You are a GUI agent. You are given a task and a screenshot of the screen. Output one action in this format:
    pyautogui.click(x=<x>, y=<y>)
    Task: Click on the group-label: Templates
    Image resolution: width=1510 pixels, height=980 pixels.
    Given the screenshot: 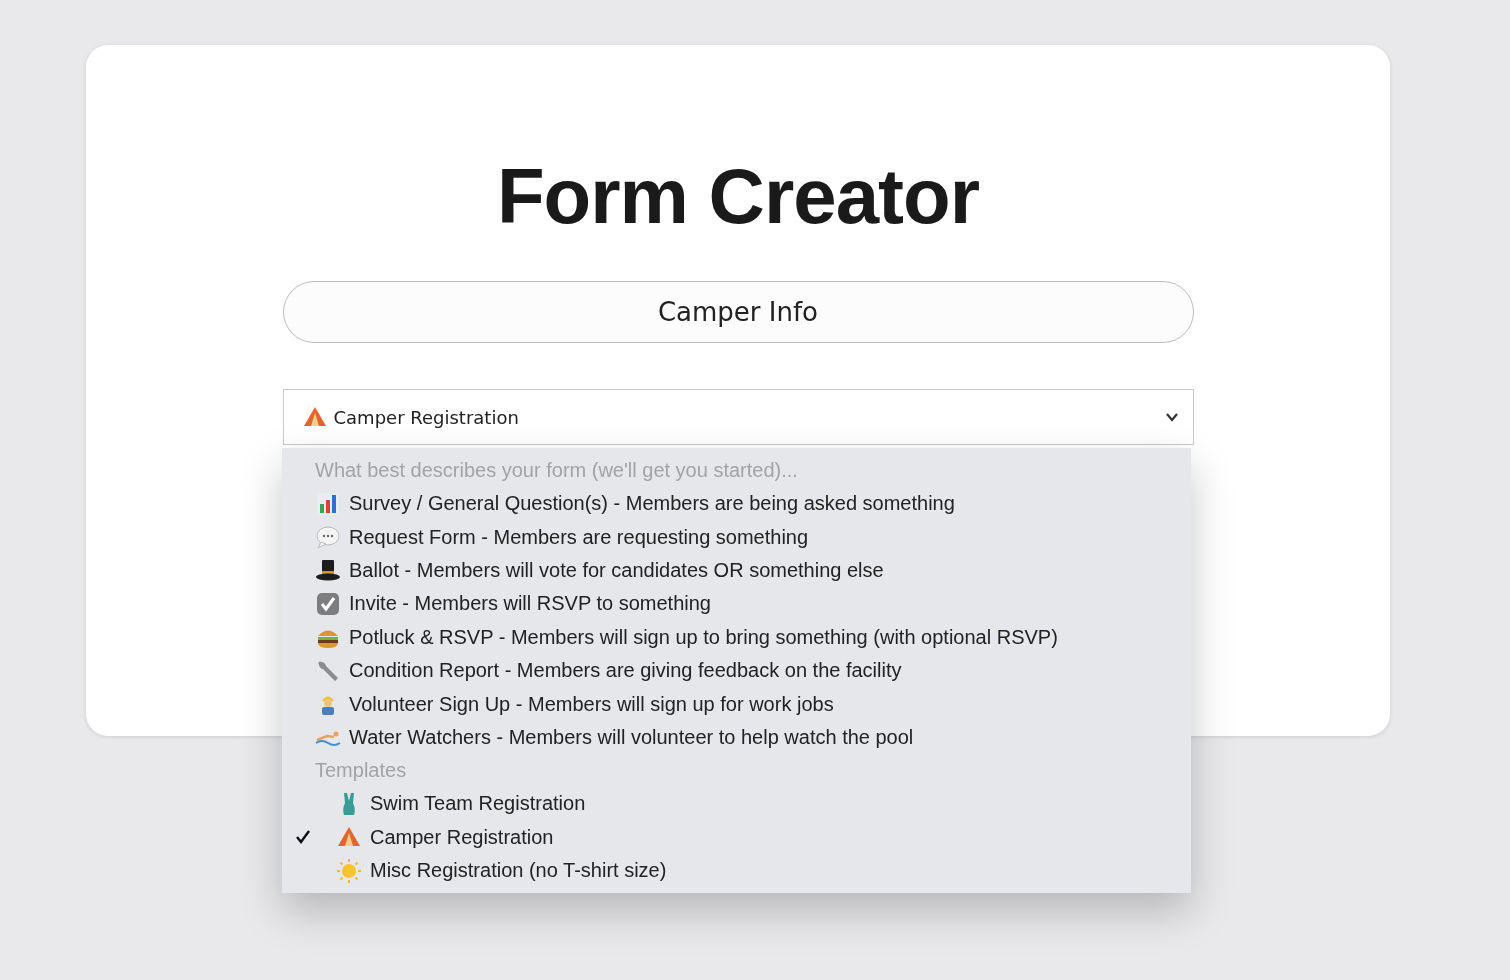 What is the action you would take?
    pyautogui.click(x=361, y=771)
    